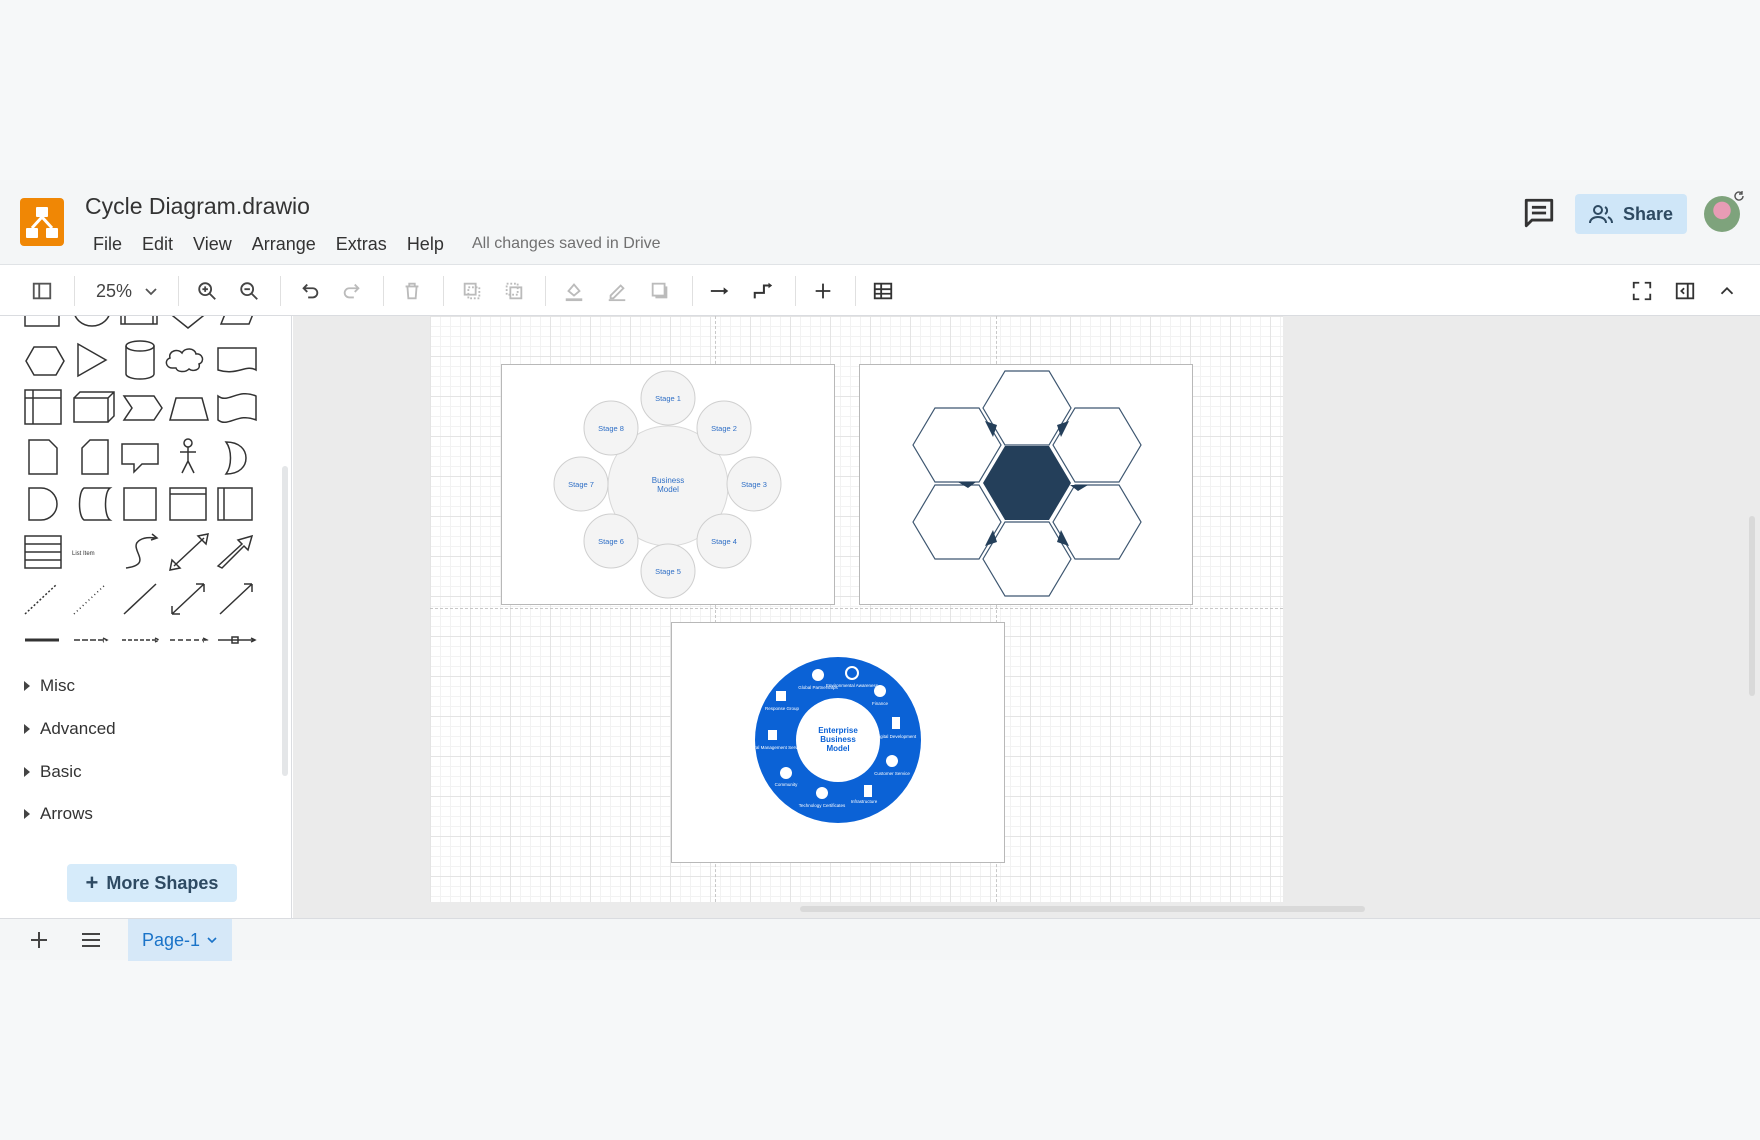  Describe the element at coordinates (838, 730) in the screenshot. I see `svg-text: Enterprise` at that location.